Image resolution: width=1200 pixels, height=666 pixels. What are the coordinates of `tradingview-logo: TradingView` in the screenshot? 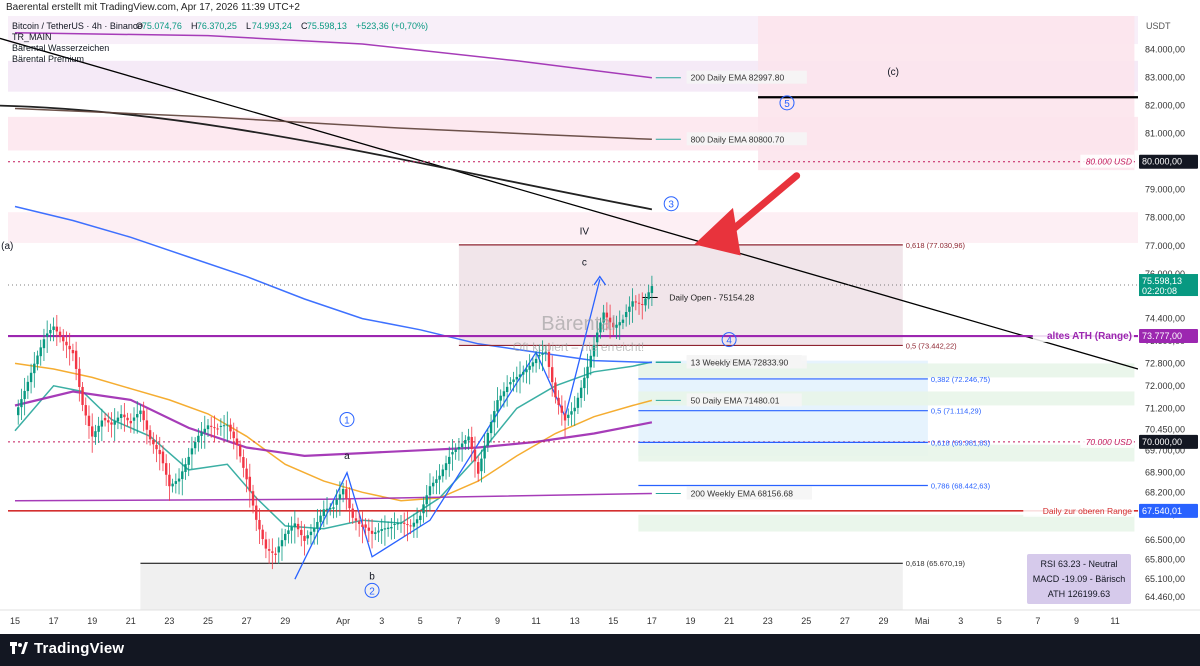 It's located at (67, 648).